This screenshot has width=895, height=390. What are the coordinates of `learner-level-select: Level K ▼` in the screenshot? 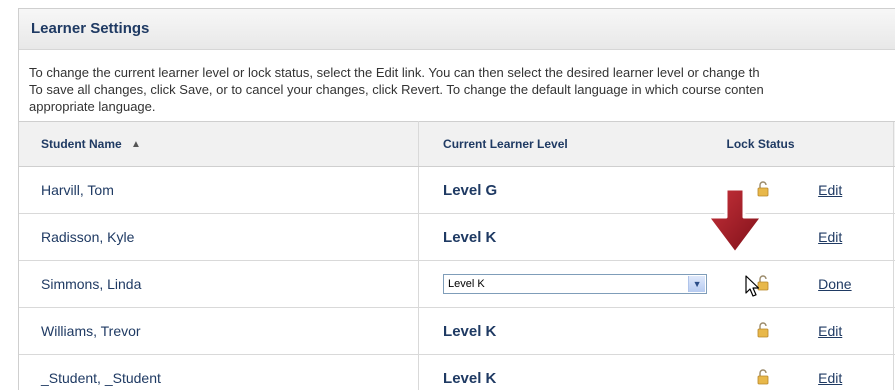 It's located at (575, 284).